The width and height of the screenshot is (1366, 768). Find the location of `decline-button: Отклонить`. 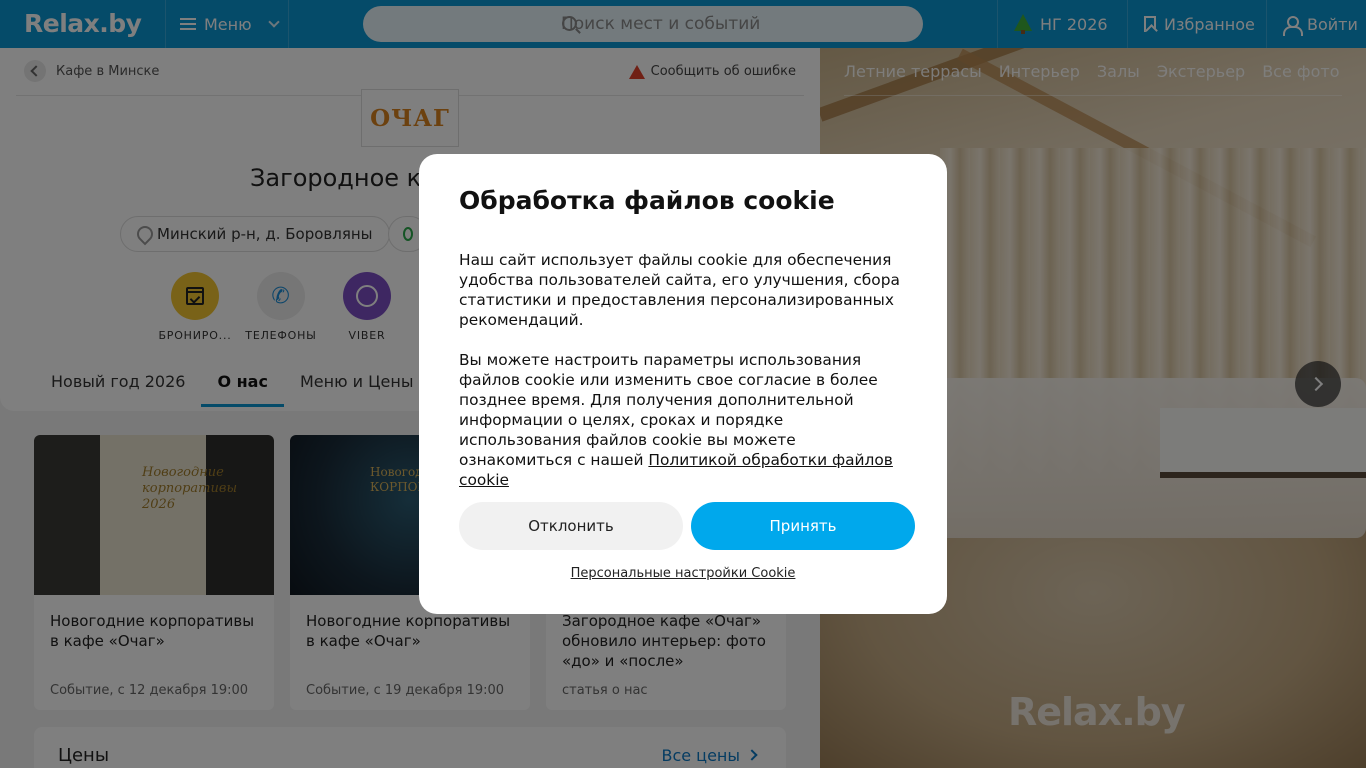

decline-button: Отклонить is located at coordinates (571, 526).